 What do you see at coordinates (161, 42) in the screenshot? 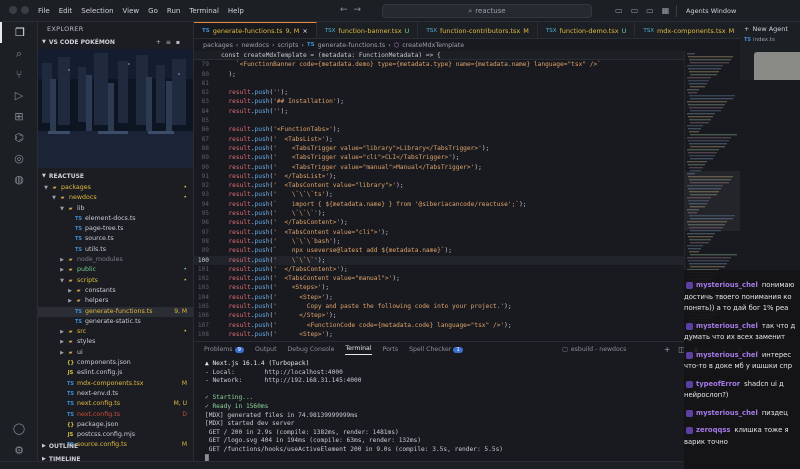
I see `add-icon: +` at bounding box center [161, 42].